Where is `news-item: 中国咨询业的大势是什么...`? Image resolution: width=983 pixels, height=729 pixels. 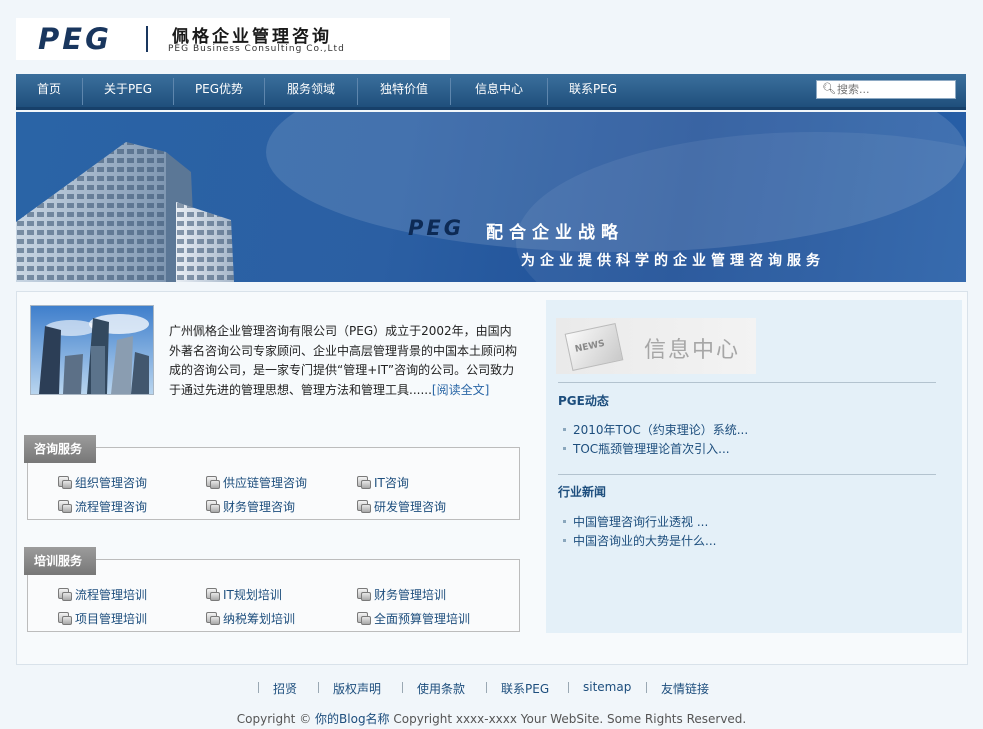
news-item: 中国咨询业的大势是什么... is located at coordinates (639, 540).